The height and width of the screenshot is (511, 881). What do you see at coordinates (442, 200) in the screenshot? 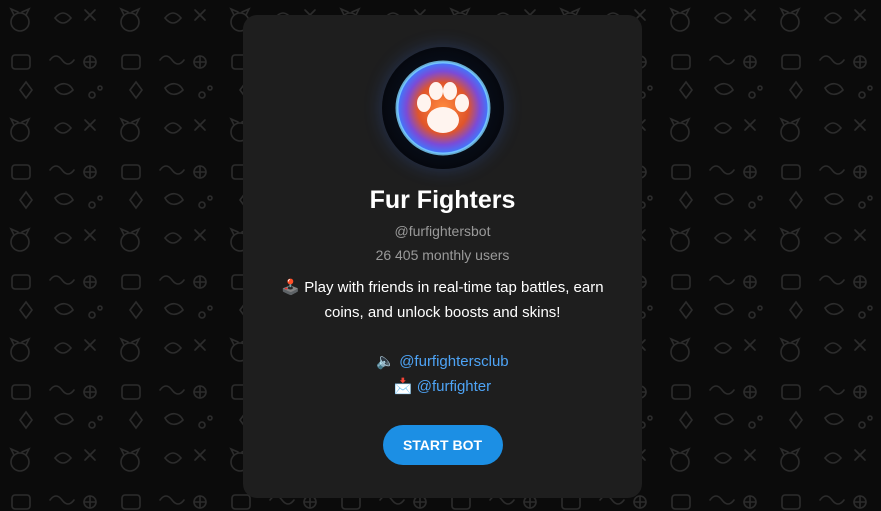
I see `bot-name: Fur Fighters` at bounding box center [442, 200].